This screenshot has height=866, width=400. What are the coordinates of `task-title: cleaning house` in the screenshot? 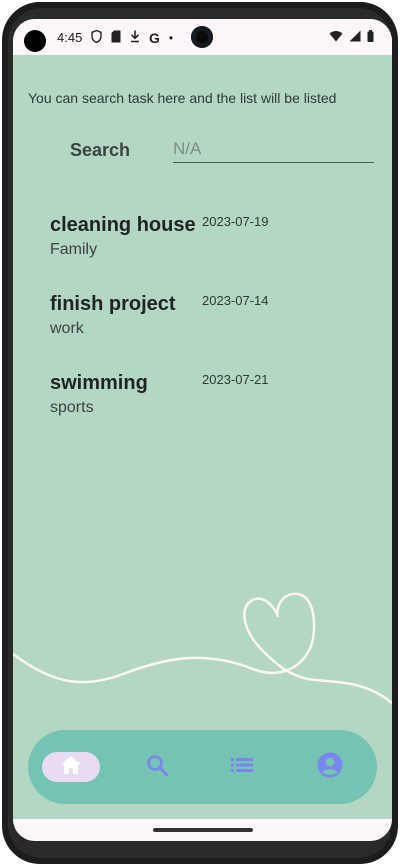 It's located at (123, 225).